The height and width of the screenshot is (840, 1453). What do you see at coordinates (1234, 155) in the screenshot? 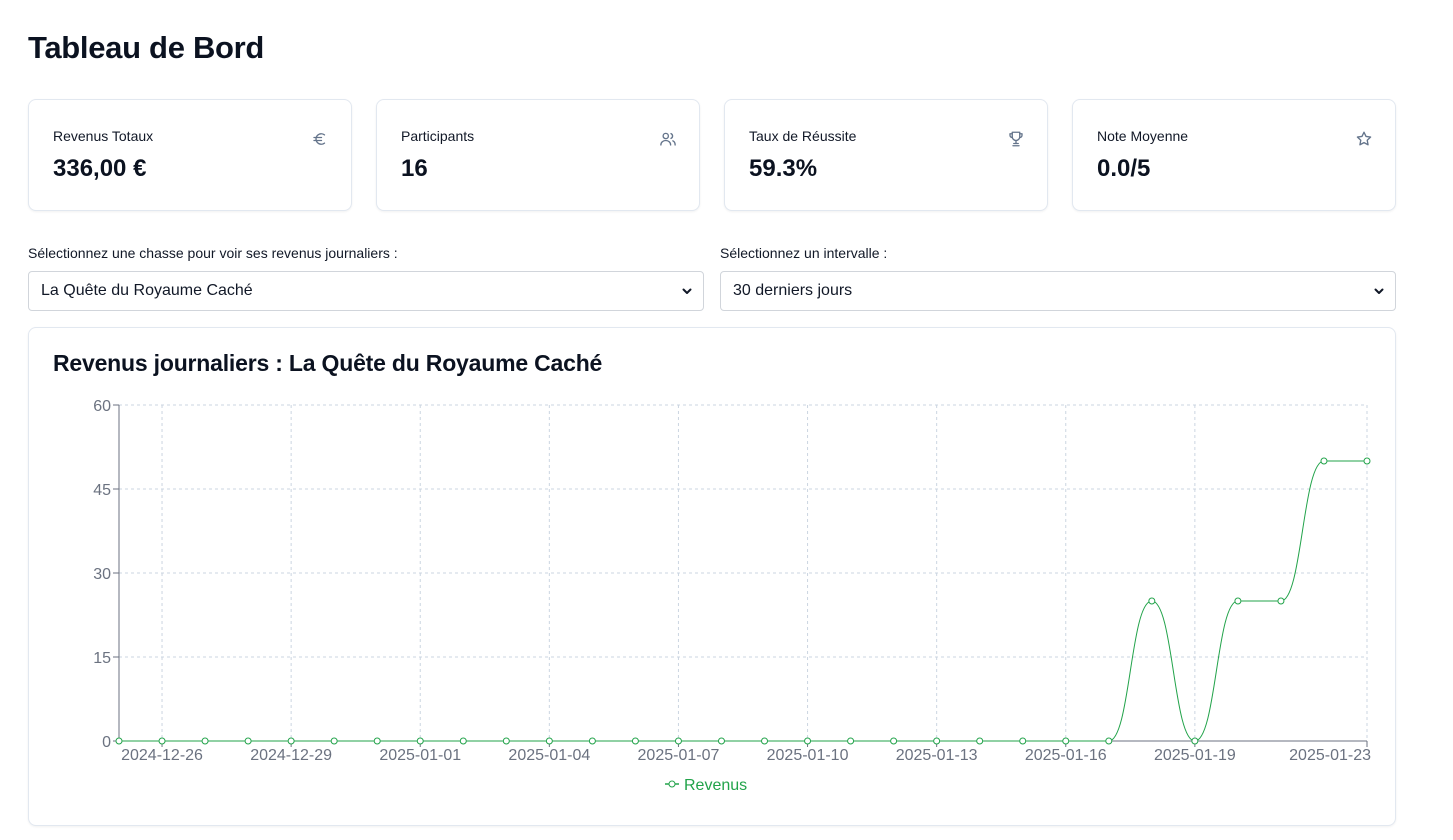
I see `stat-card-rating: Note Moyenne 0.0/5` at bounding box center [1234, 155].